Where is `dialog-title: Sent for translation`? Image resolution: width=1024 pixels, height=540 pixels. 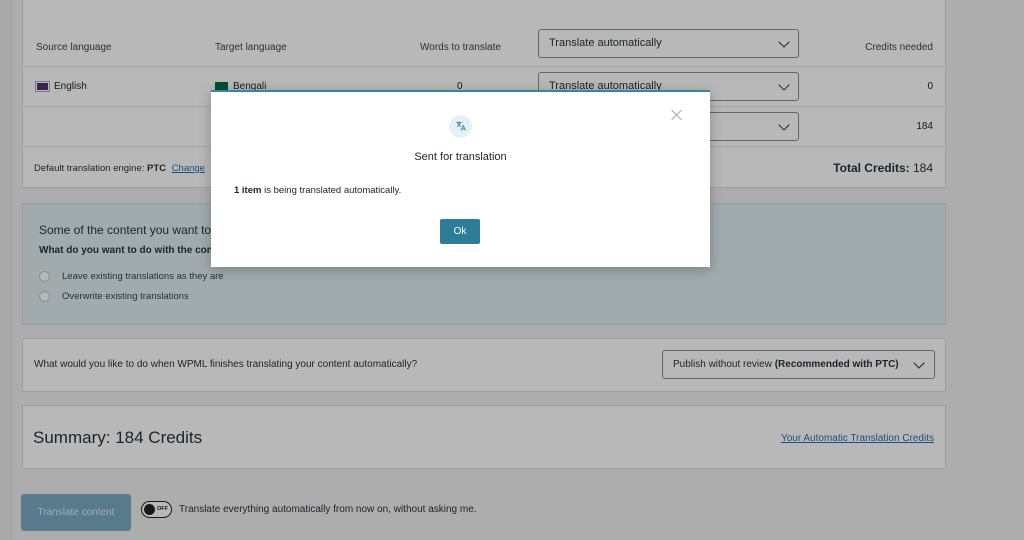
dialog-title: Sent for translation is located at coordinates (460, 157).